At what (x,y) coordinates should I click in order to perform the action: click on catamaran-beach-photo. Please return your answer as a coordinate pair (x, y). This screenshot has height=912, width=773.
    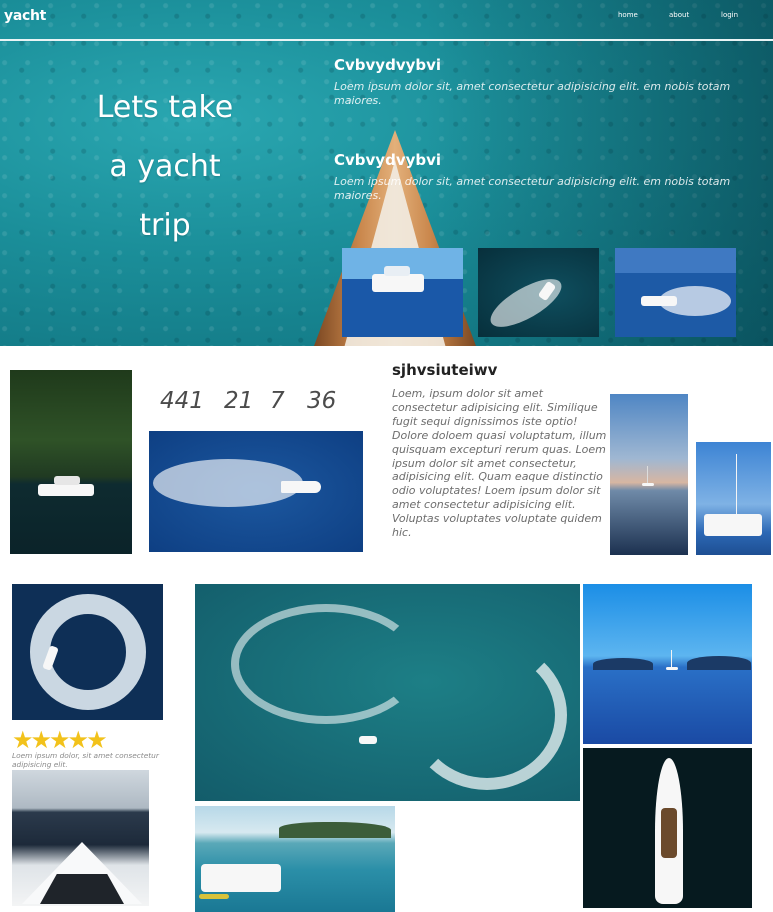
    Looking at the image, I should click on (295, 859).